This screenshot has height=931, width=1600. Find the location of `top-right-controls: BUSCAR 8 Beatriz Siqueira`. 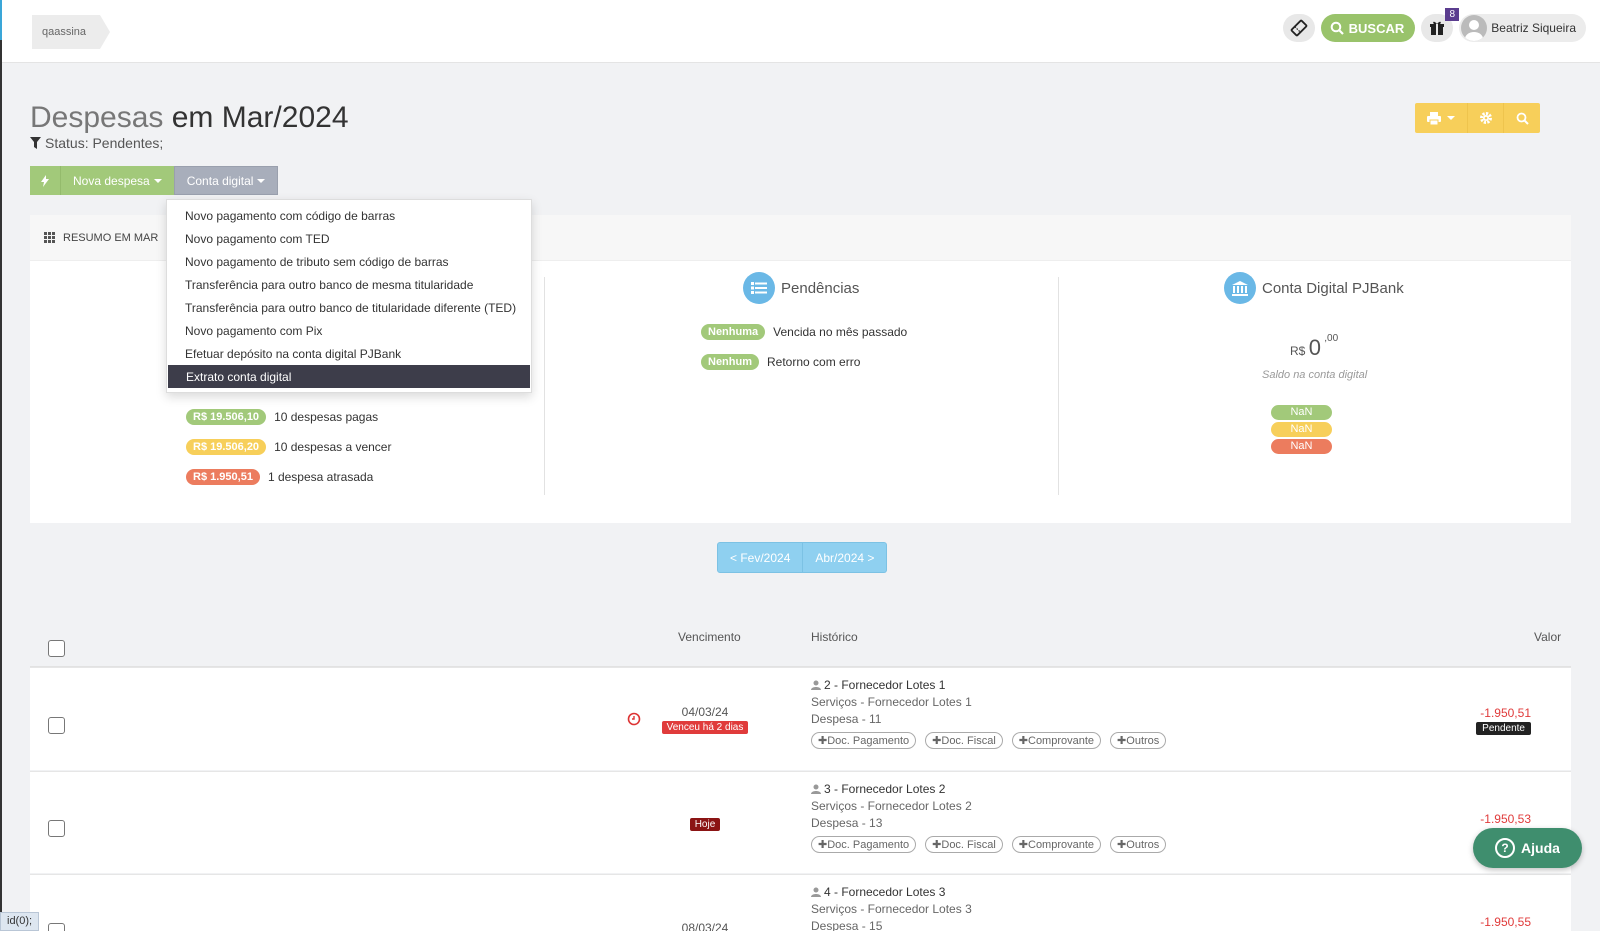

top-right-controls: BUSCAR 8 Beatriz Siqueira is located at coordinates (1434, 25).